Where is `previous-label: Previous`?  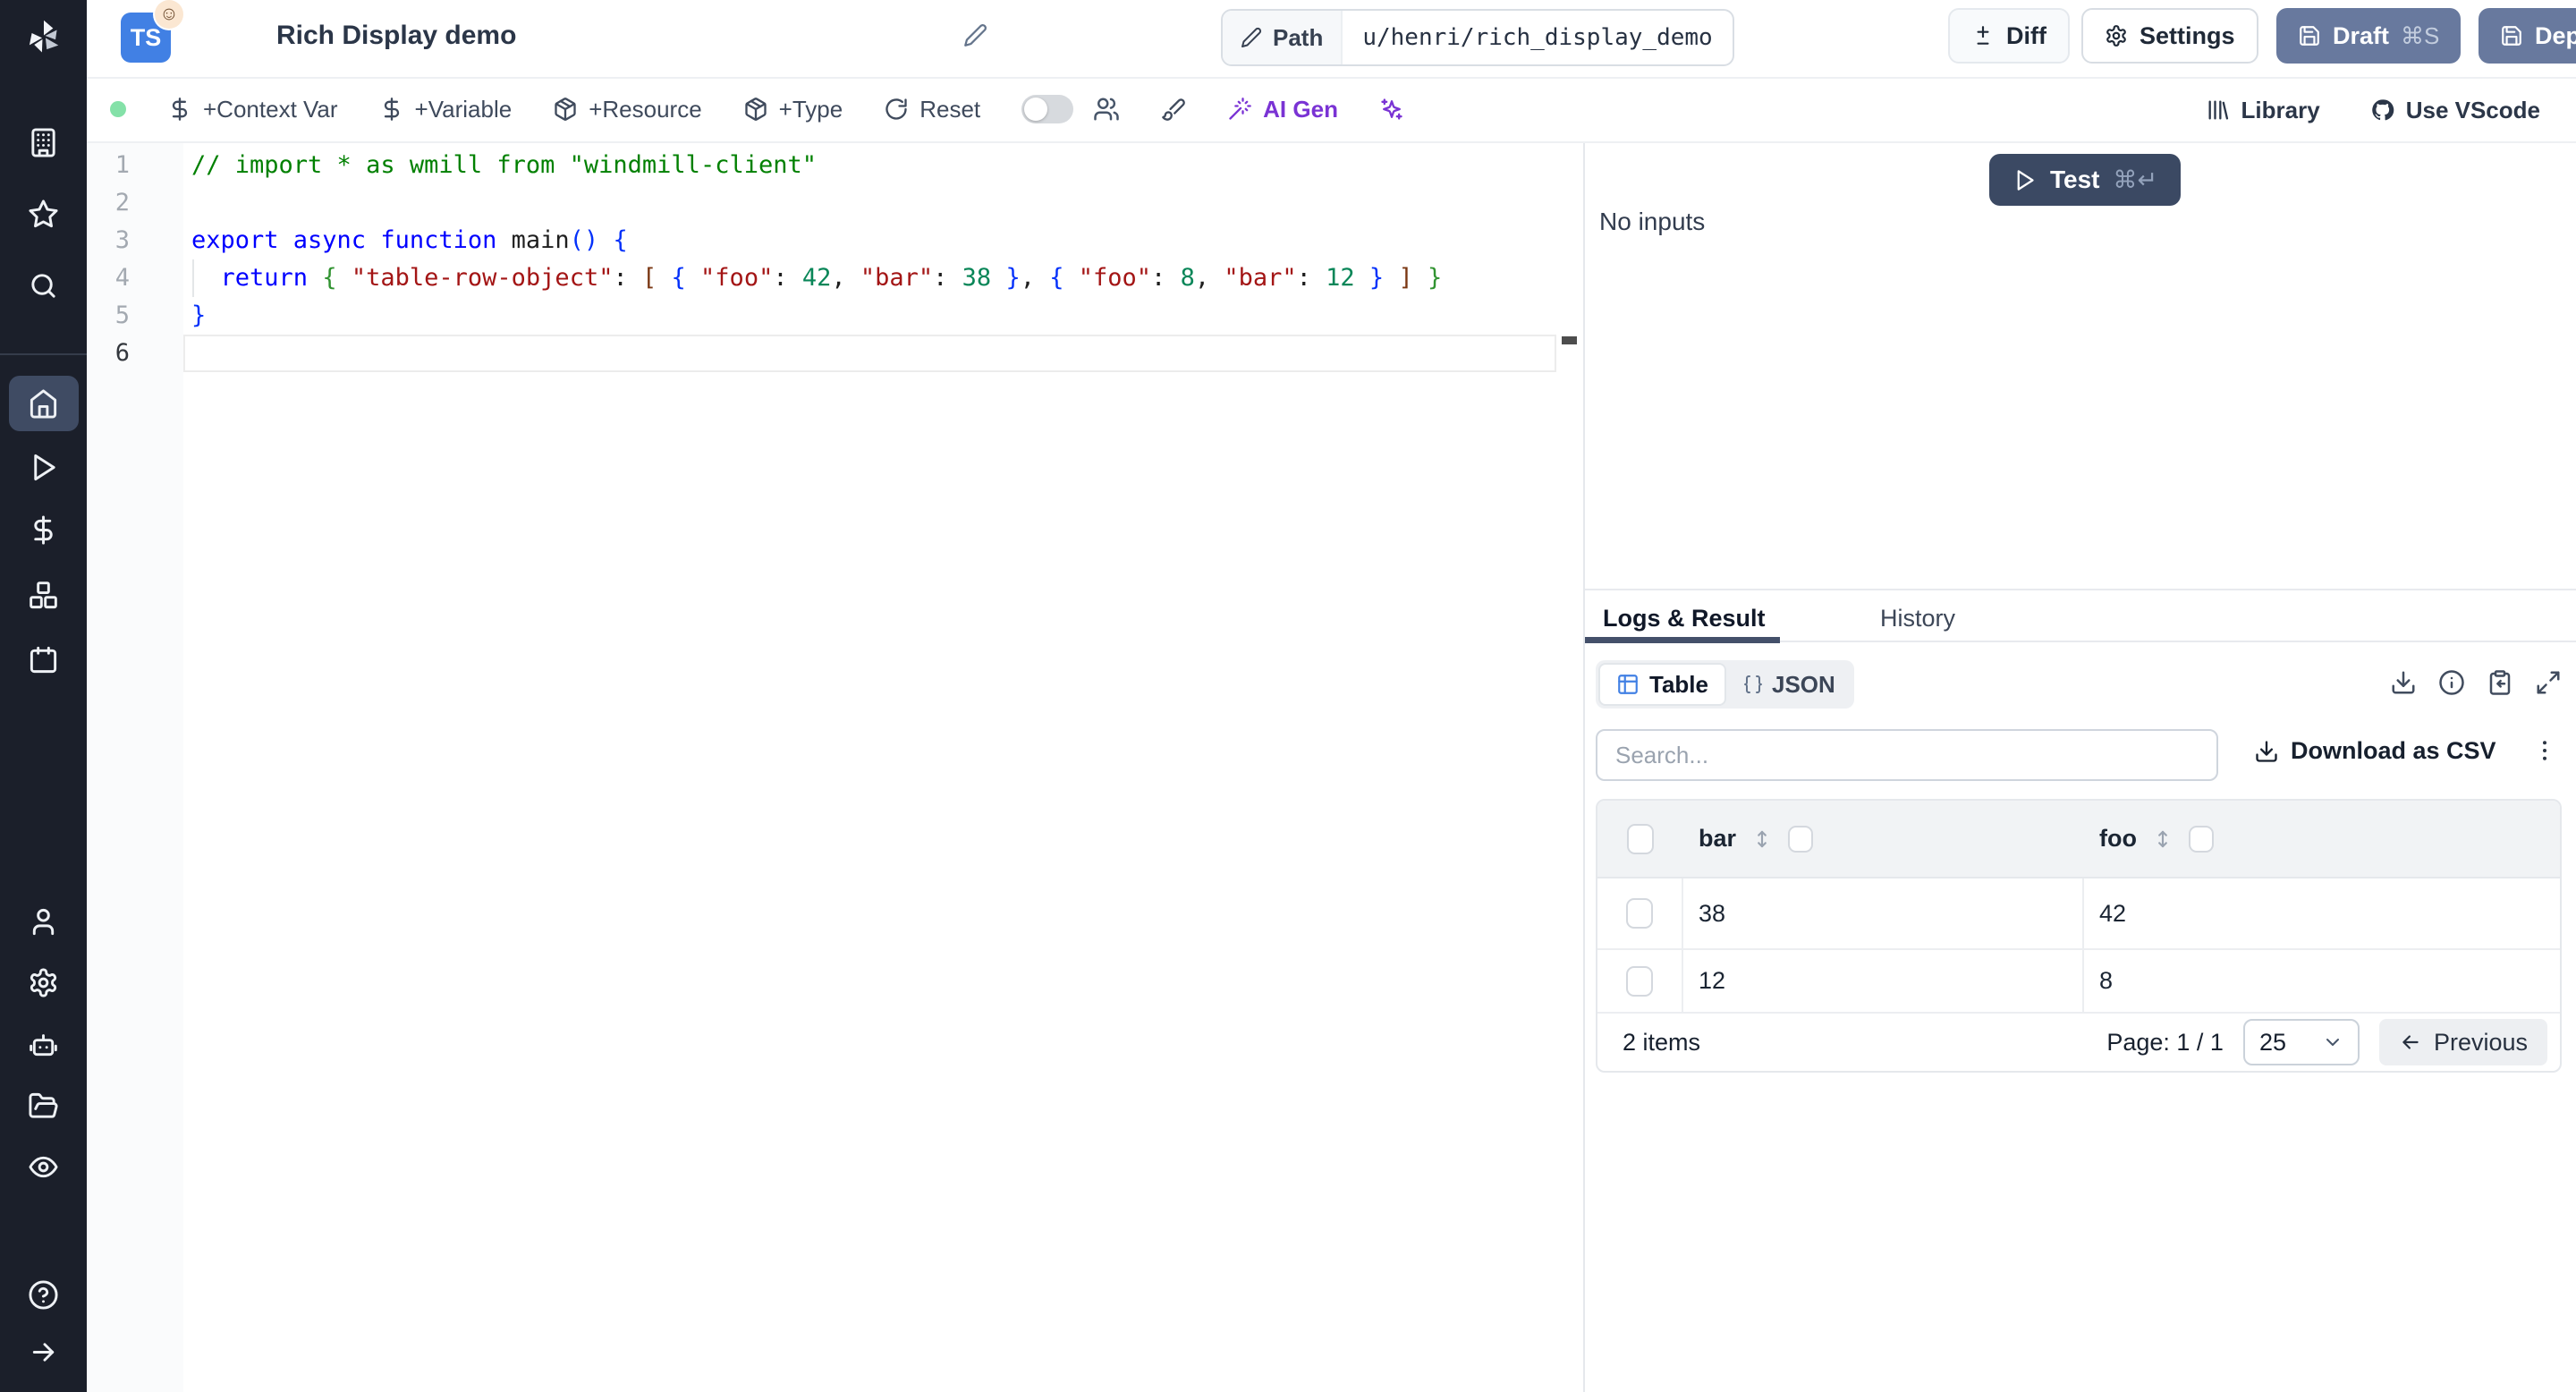 previous-label: Previous is located at coordinates (2480, 1042).